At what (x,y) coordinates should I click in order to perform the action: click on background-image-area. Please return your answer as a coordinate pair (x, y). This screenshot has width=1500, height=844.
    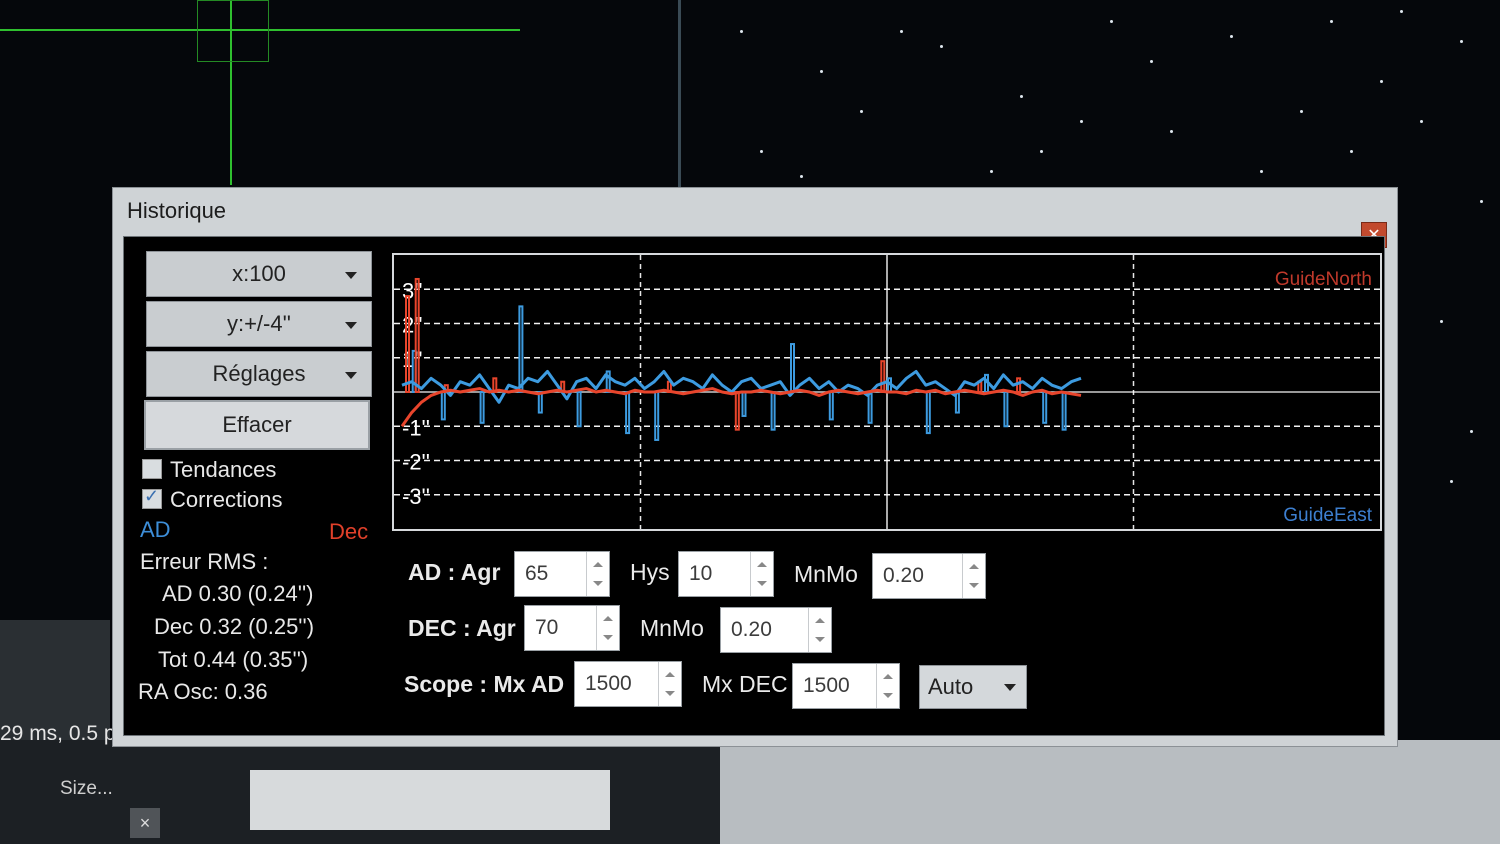
    Looking at the image, I should click on (1080, 792).